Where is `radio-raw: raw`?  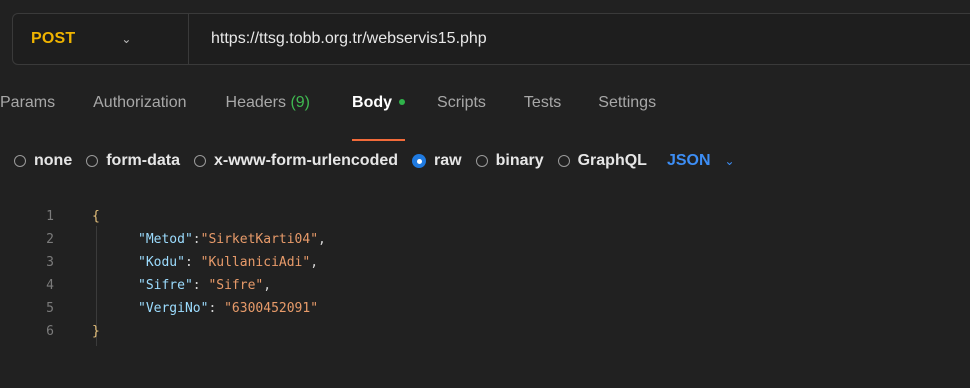
radio-raw: raw is located at coordinates (437, 161).